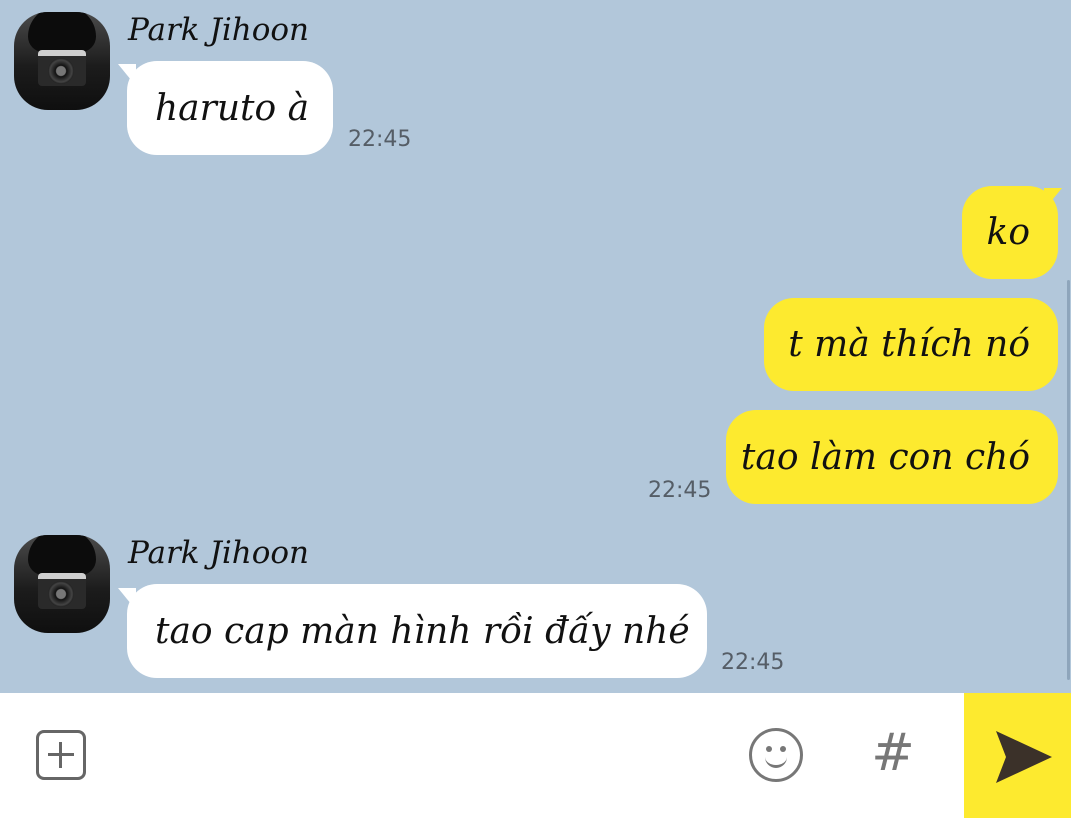 The image size is (1071, 818). I want to click on hashtag-button: #, so click(893, 753).